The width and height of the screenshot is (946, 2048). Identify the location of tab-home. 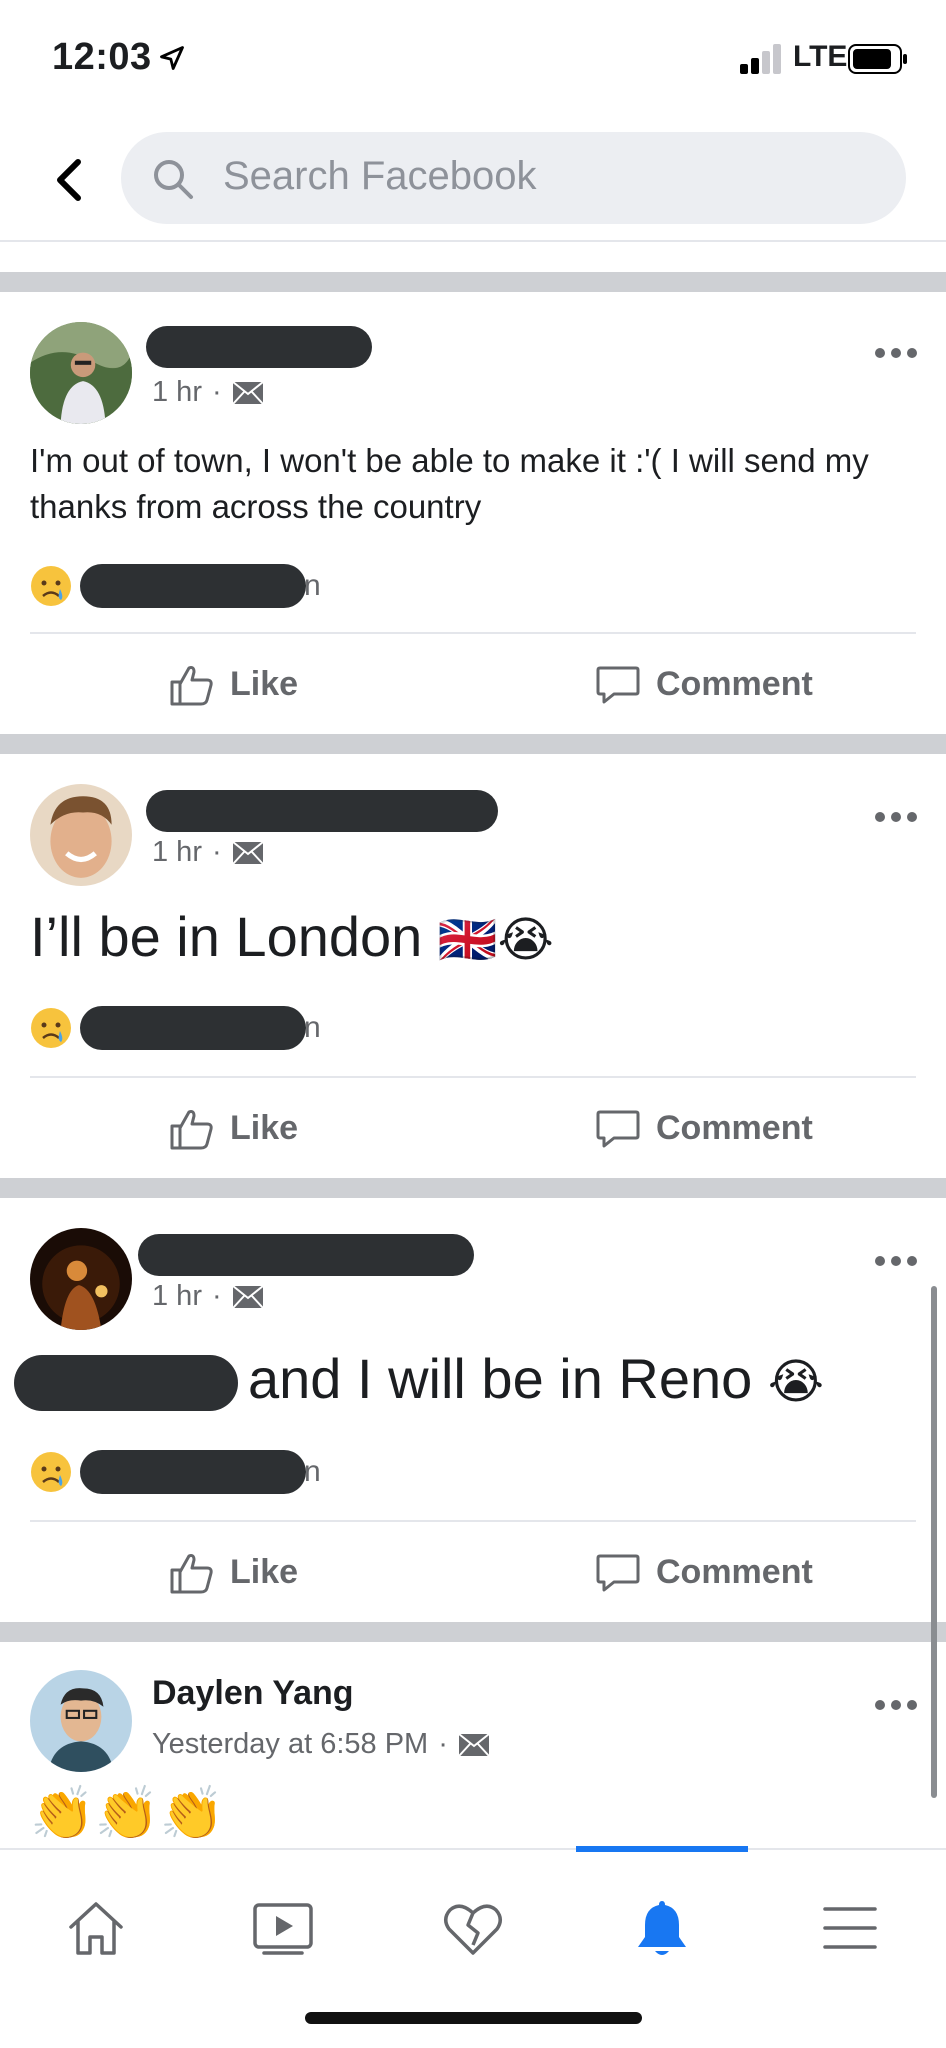
(96, 1928).